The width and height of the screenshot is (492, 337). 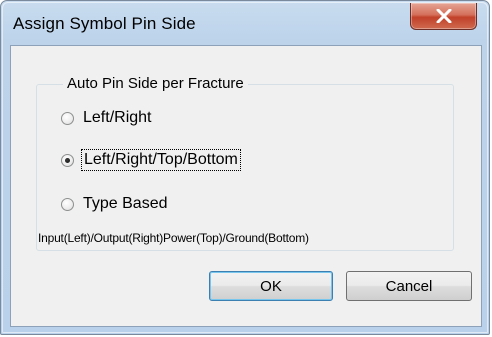 I want to click on radio-button-selected, so click(x=67, y=160).